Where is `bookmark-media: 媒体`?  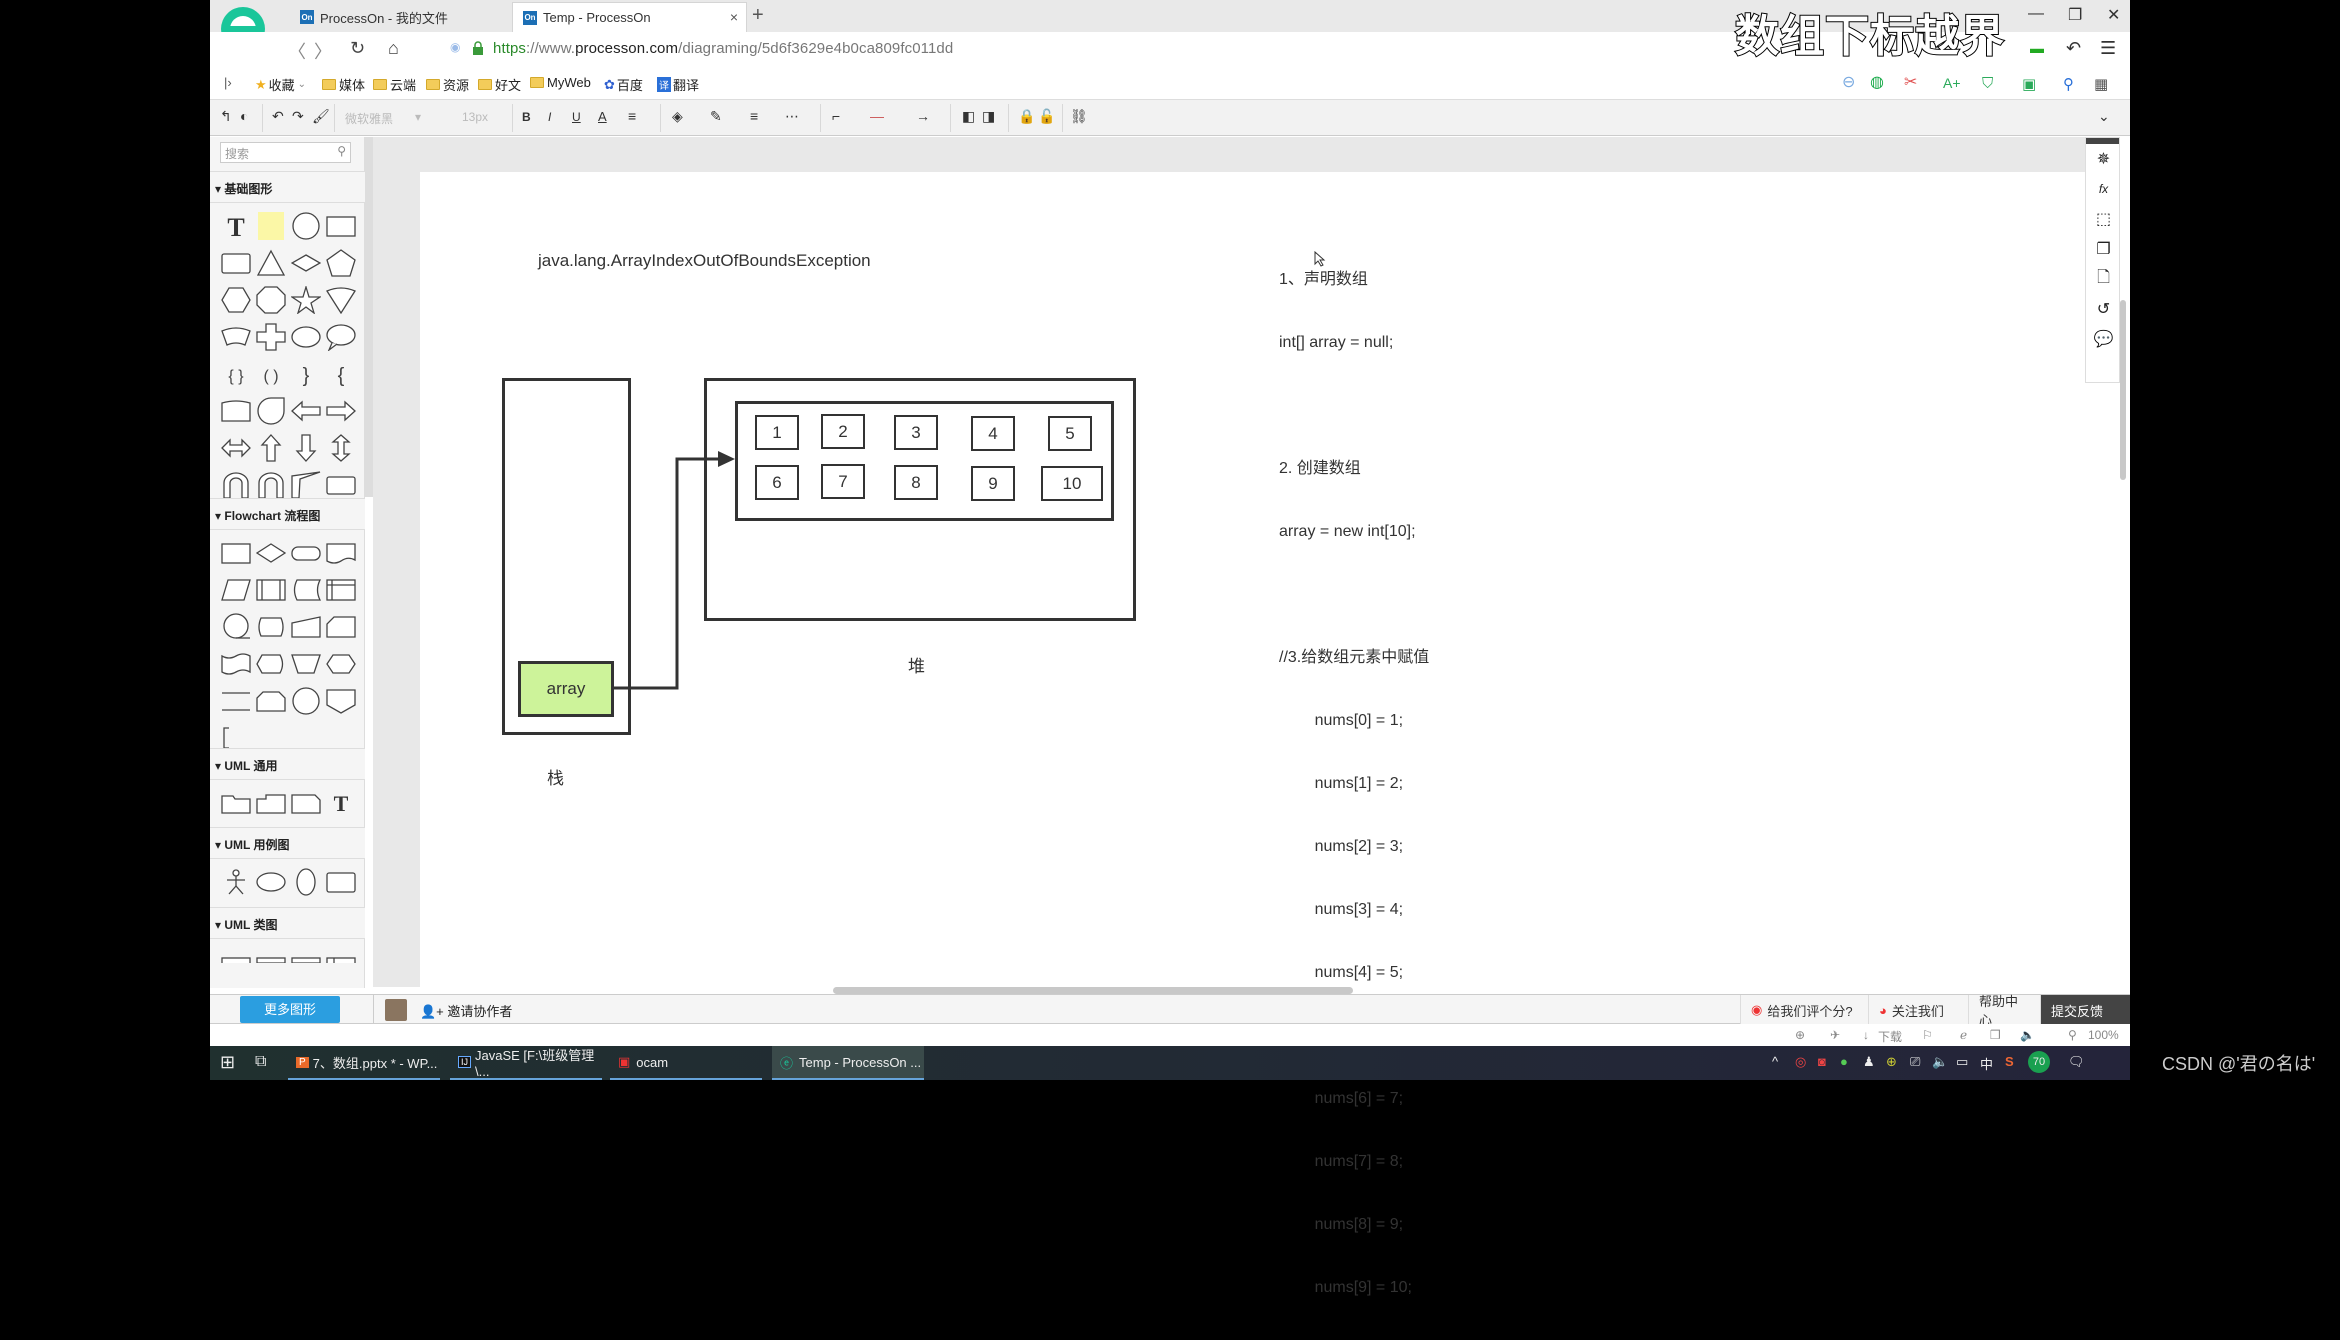
bookmark-media: 媒体 is located at coordinates (343, 84).